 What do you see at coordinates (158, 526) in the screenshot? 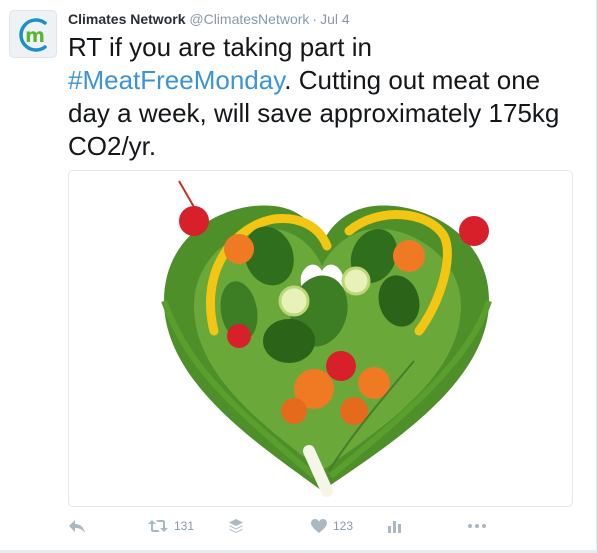
I see `retweet-icon` at bounding box center [158, 526].